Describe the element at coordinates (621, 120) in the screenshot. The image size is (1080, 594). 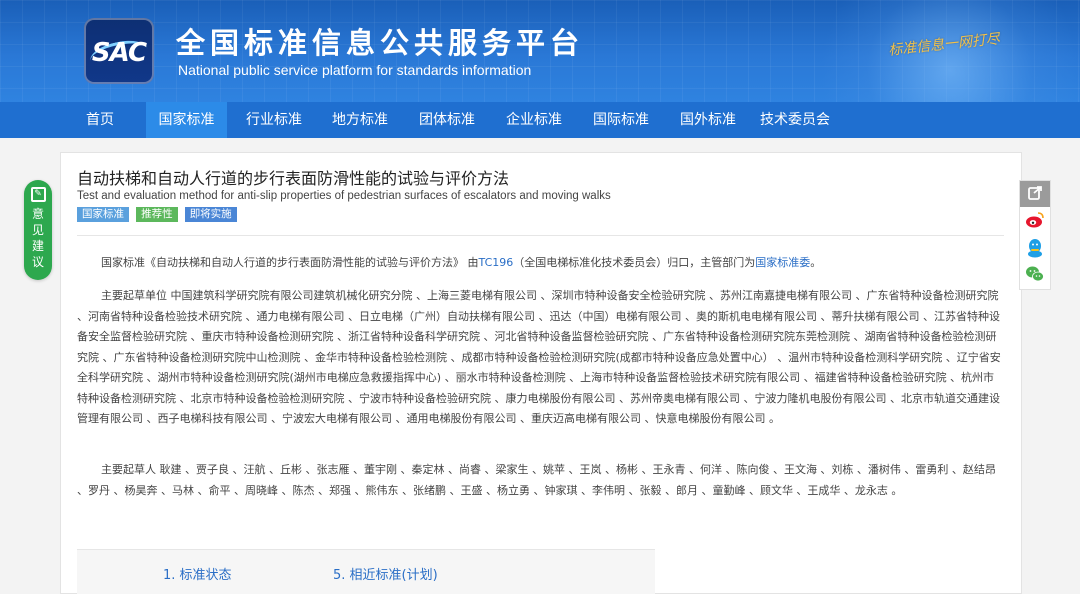
I see `nav-item-international-standards: 国际标准` at that location.